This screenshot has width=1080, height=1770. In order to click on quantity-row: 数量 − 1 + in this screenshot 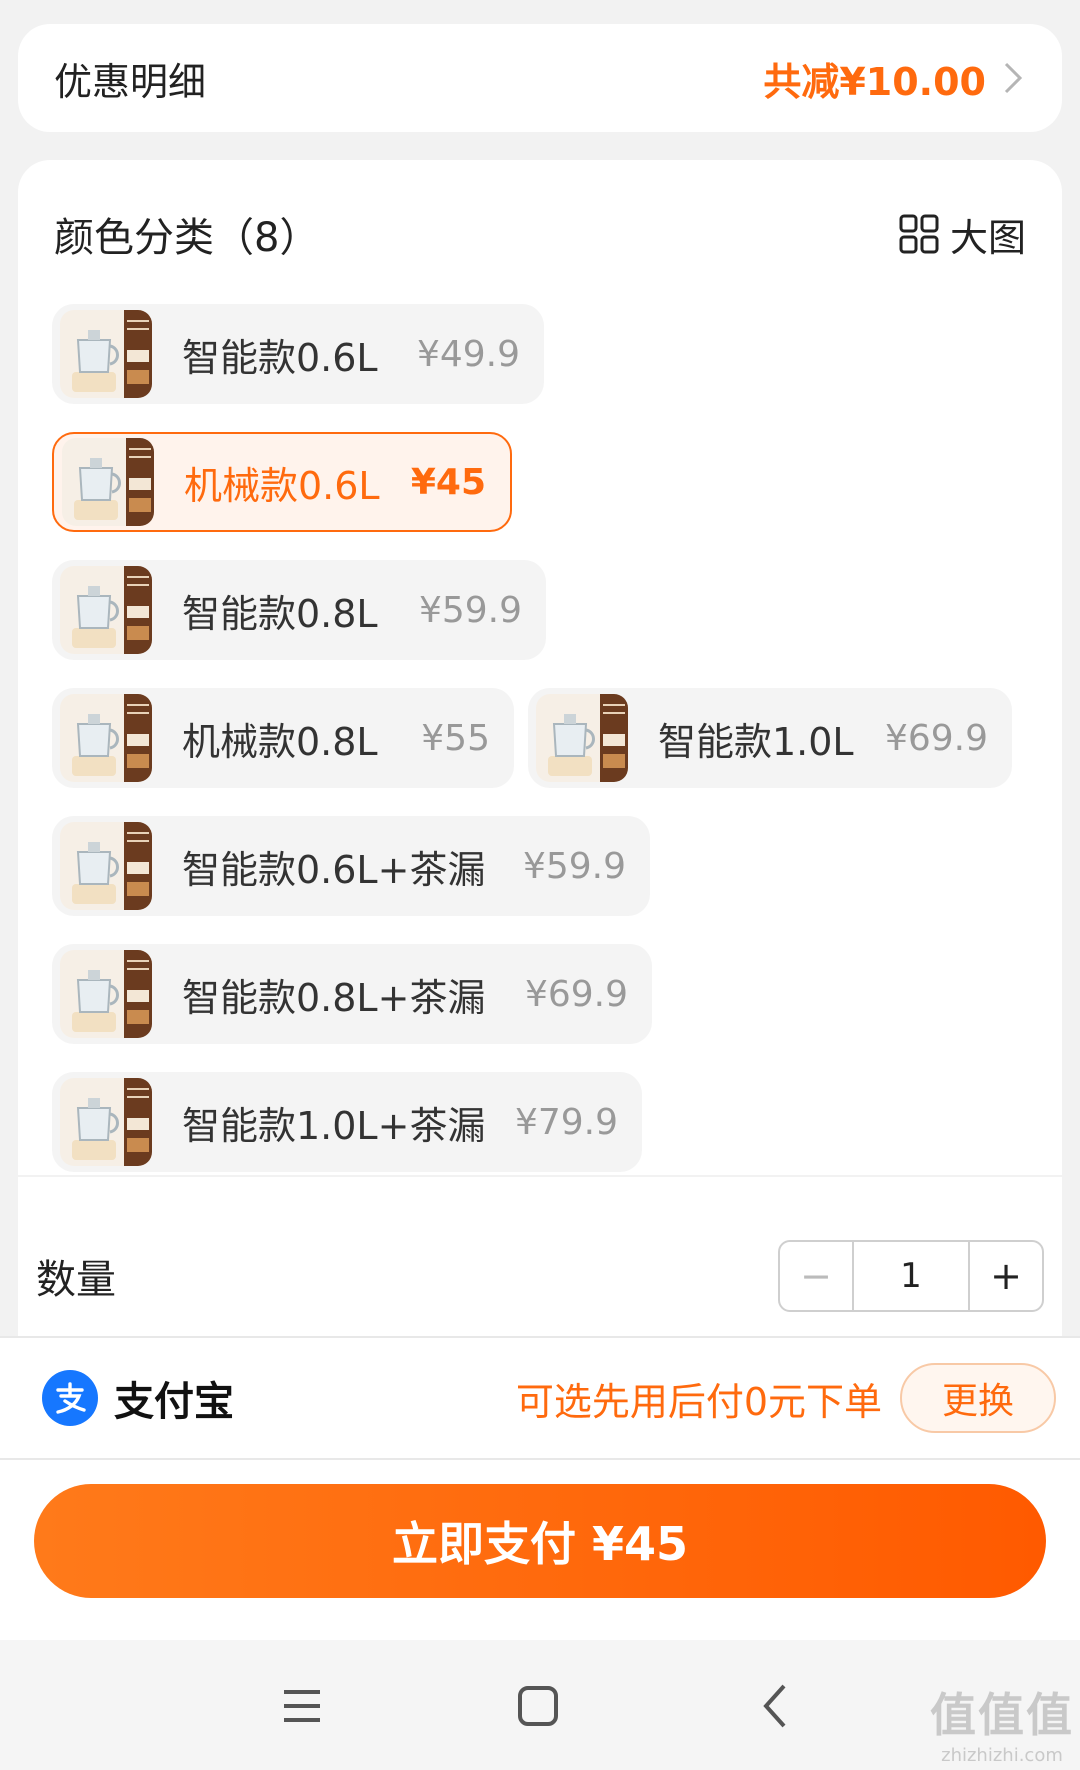, I will do `click(540, 1276)`.